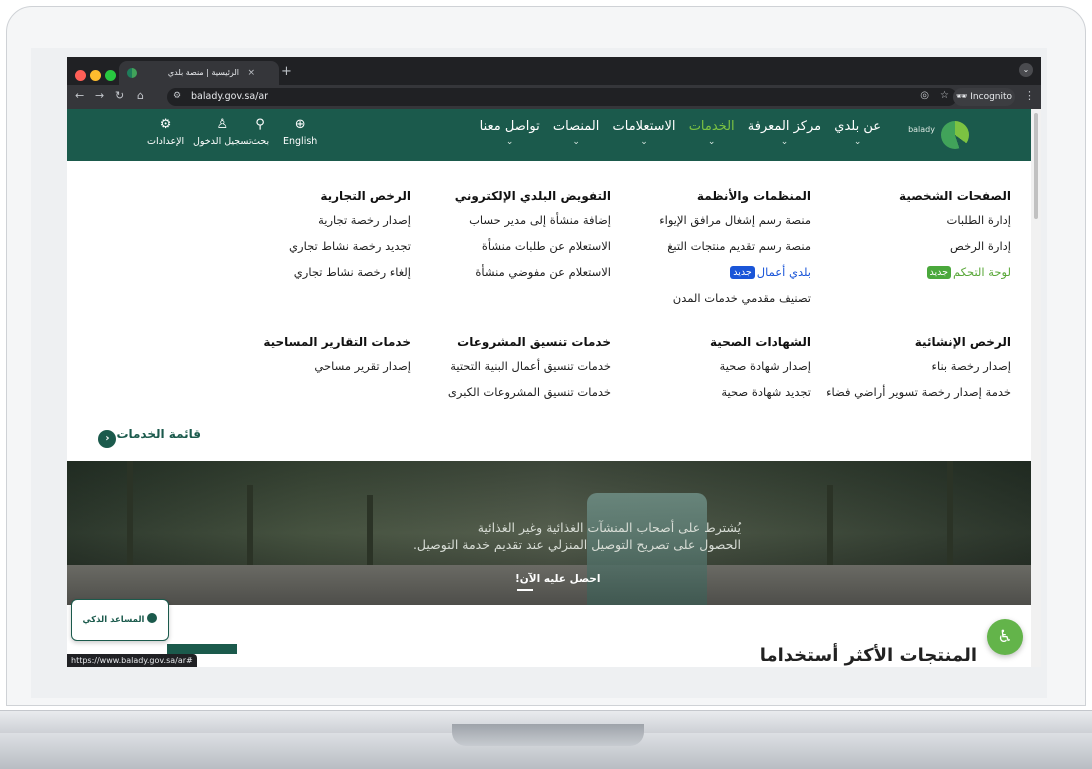  Describe the element at coordinates (301, 272) in the screenshot. I see `menu-link-cancel-commercial: إلغاء رخصة نشاط تجاري` at that location.